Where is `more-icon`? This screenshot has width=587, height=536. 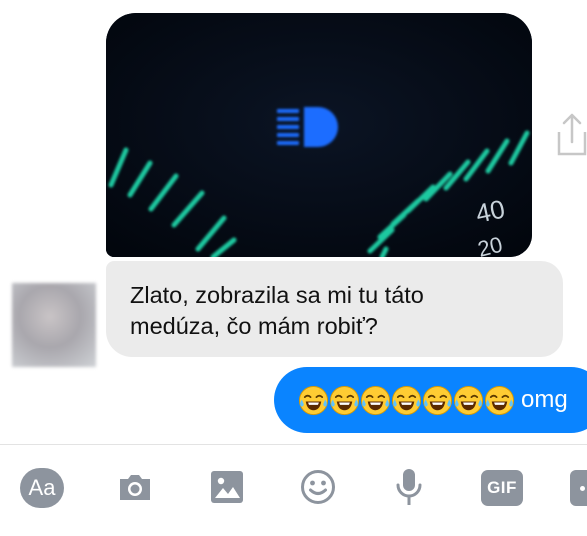
more-icon is located at coordinates (582, 488).